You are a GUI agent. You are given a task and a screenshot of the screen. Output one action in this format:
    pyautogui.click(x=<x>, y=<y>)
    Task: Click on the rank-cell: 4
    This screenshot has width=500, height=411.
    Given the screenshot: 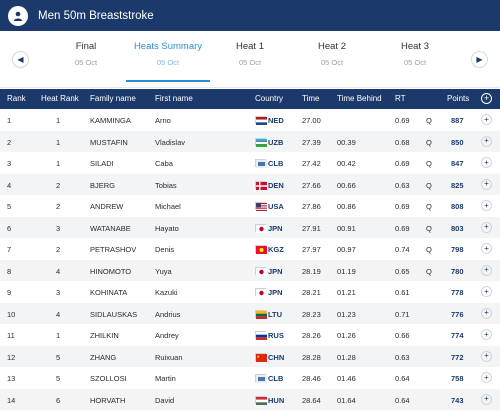 What is the action you would take?
    pyautogui.click(x=9, y=185)
    